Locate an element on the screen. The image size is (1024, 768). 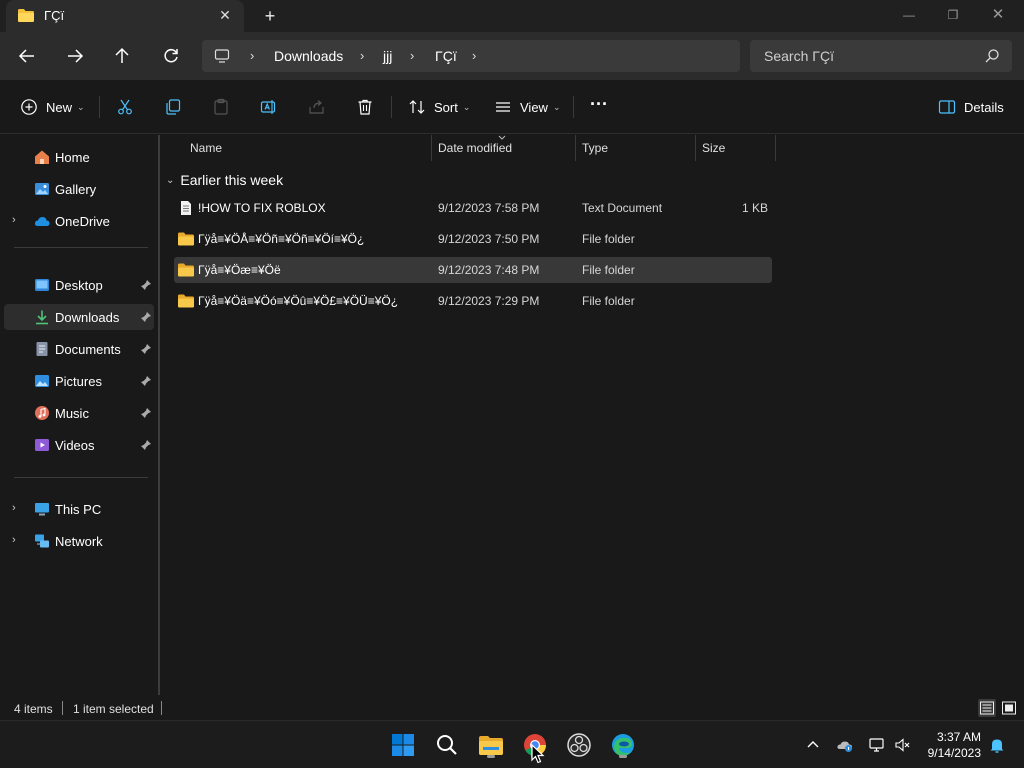
pictures-icon is located at coordinates (42, 381).